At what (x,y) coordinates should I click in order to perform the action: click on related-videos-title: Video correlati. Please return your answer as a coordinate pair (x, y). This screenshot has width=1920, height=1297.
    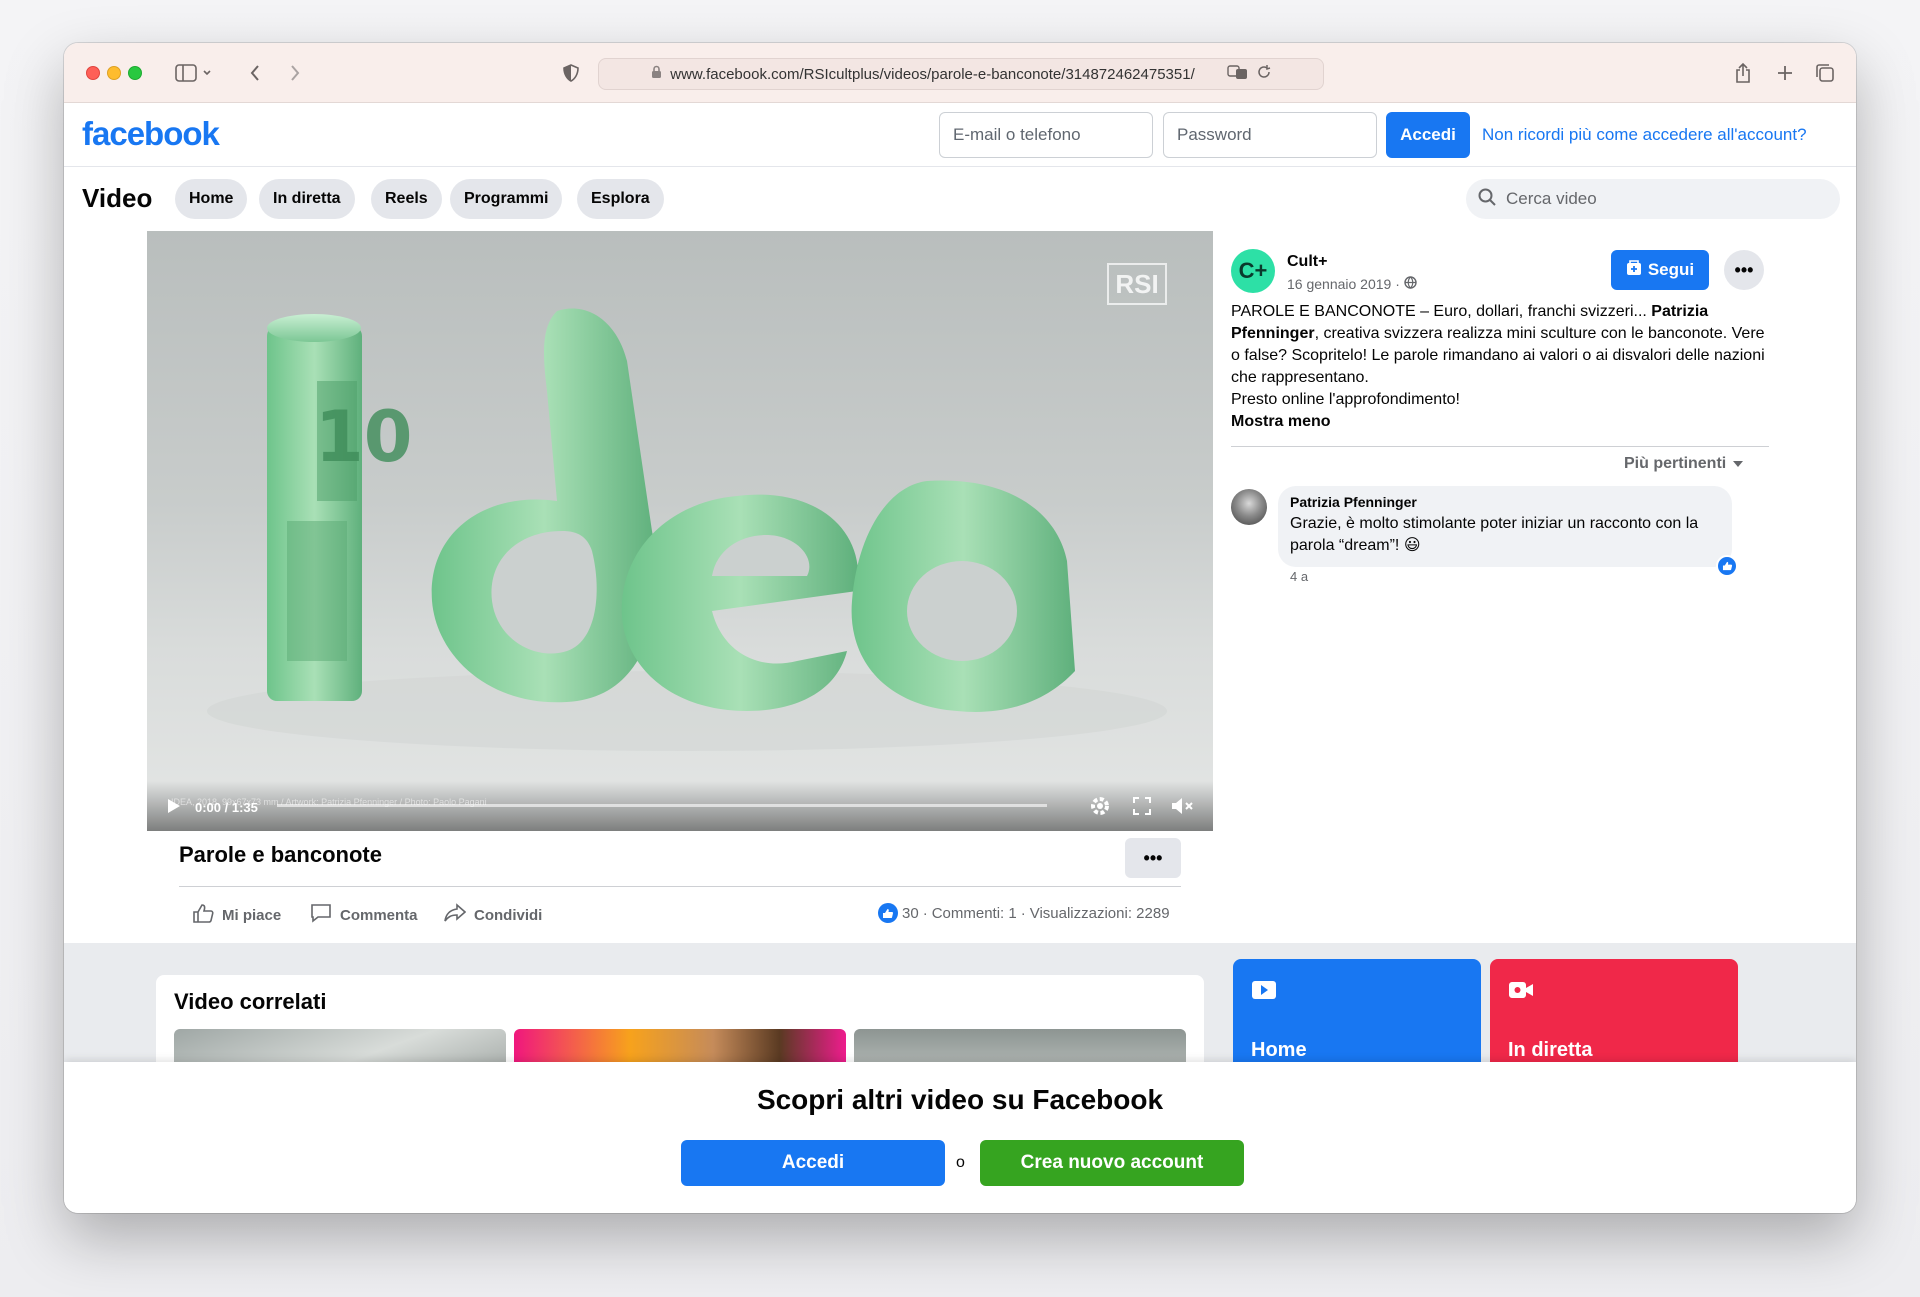
    Looking at the image, I should click on (250, 1001).